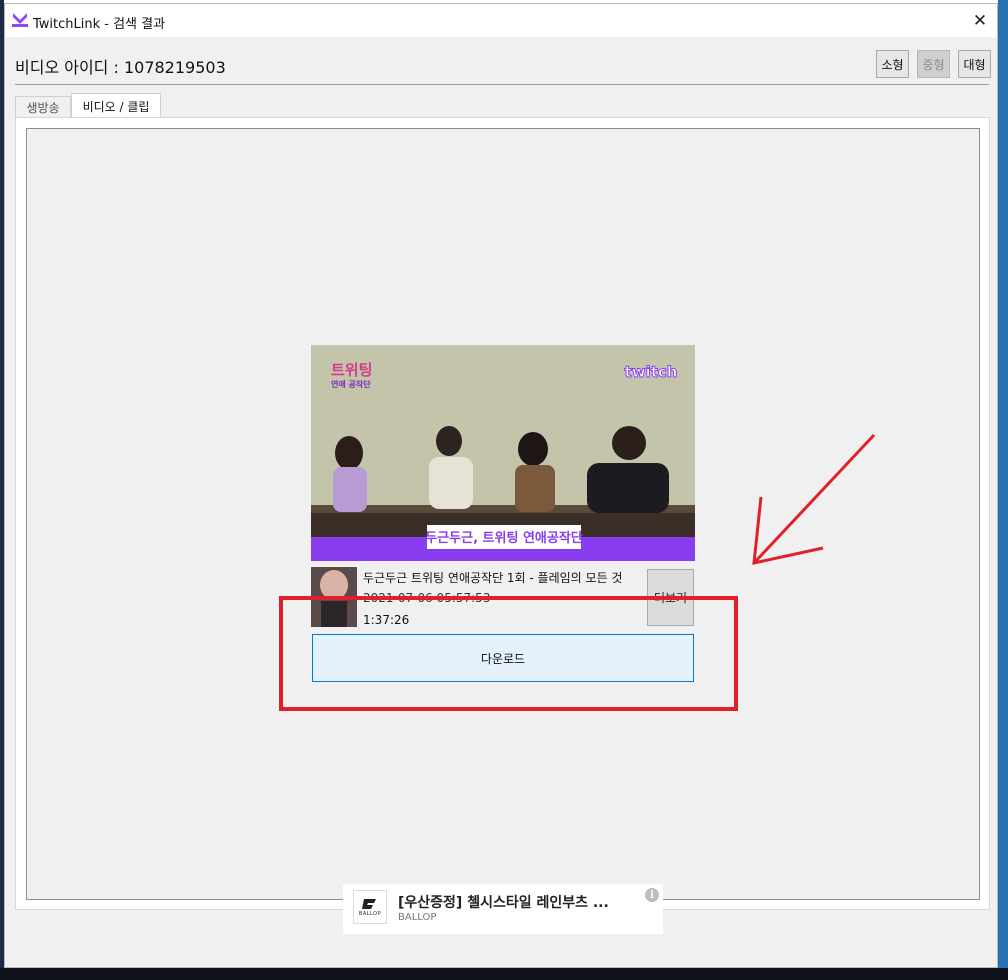 This screenshot has height=980, width=1008. What do you see at coordinates (504, 538) in the screenshot?
I see `thumbnail-banner-text: 두근두근, 트위팅 연애공작단` at bounding box center [504, 538].